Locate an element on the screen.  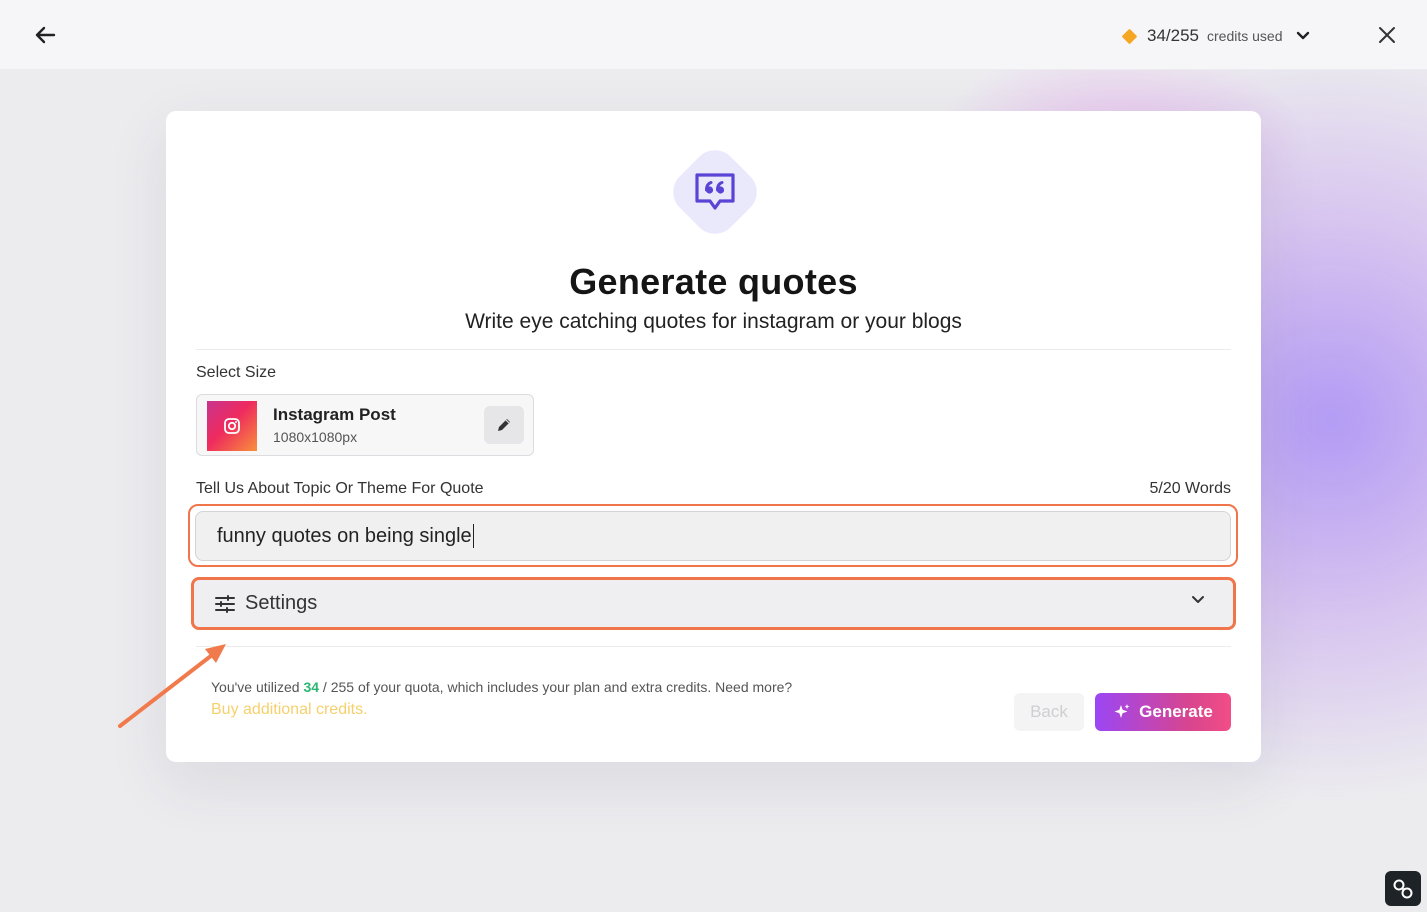
generate-button: Generate is located at coordinates (1163, 712).